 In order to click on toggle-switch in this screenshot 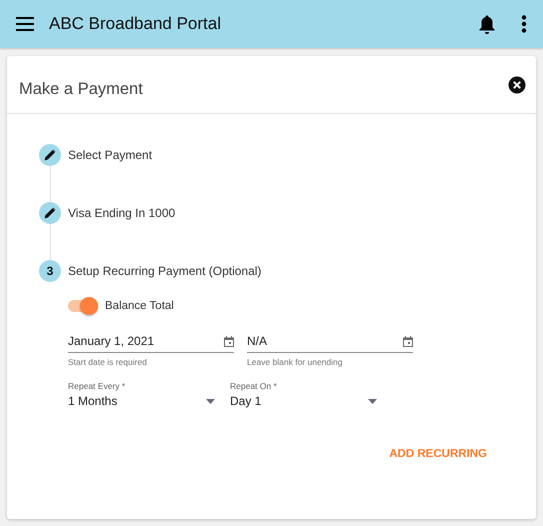, I will do `click(83, 306)`.